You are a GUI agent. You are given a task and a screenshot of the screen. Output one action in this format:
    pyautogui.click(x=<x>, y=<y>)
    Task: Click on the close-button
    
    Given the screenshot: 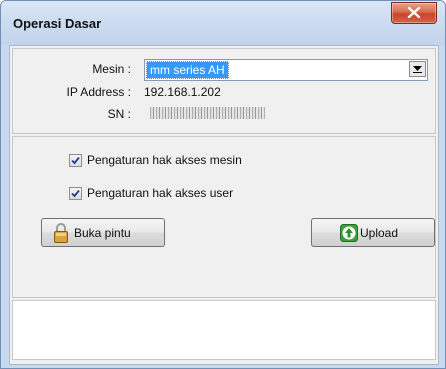 What is the action you would take?
    pyautogui.click(x=414, y=13)
    